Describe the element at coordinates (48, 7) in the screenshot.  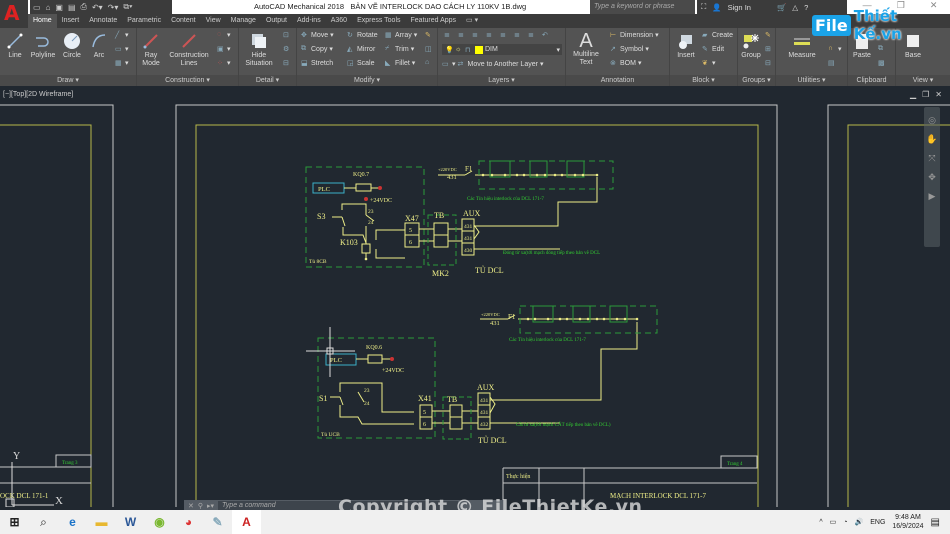
I see `open-icon: ⌂` at that location.